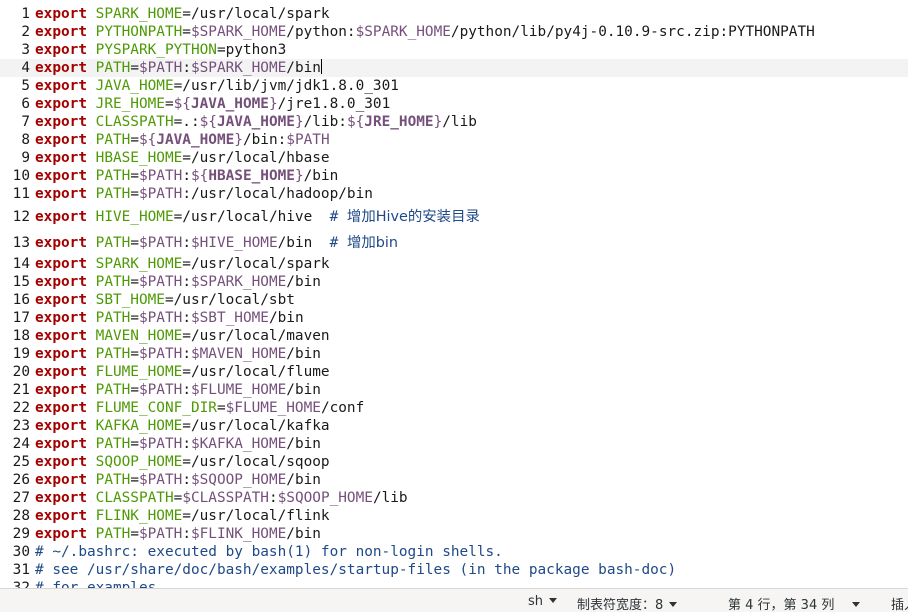 The height and width of the screenshot is (613, 908). I want to click on code-token: =/usr/local/flink, so click(256, 516).